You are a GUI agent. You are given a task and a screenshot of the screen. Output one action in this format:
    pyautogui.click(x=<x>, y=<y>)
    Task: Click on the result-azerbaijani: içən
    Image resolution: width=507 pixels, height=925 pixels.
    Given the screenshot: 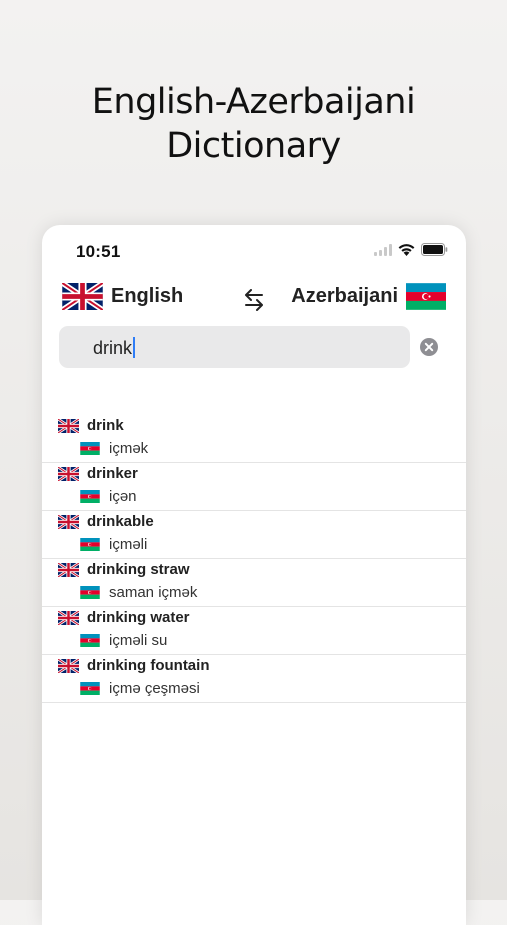 What is the action you would take?
    pyautogui.click(x=108, y=496)
    